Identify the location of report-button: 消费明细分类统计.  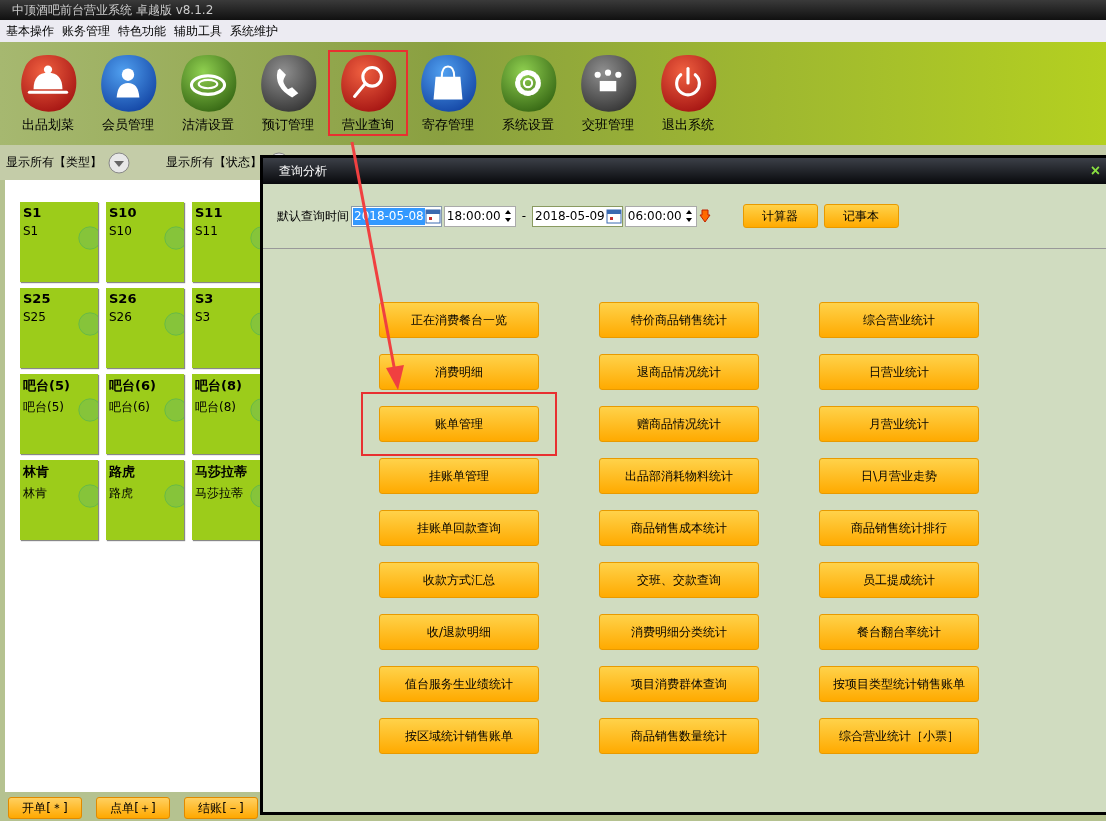
(679, 632).